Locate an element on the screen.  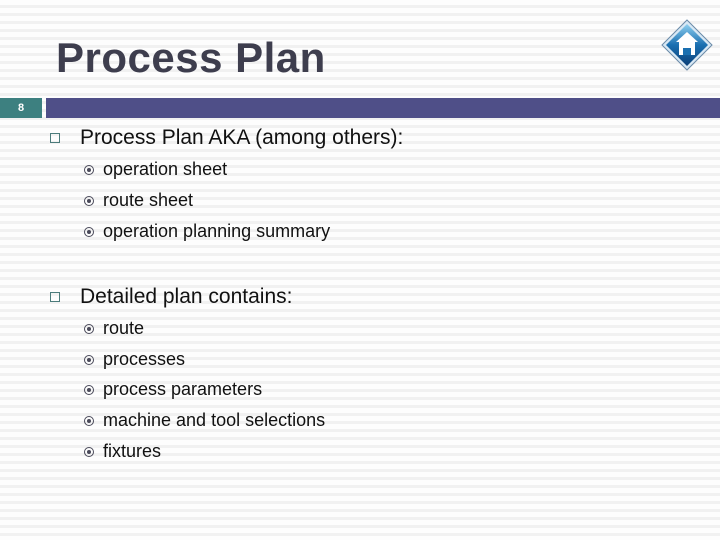
bullet-level2: machine and tool selections is located at coordinates (204, 420).